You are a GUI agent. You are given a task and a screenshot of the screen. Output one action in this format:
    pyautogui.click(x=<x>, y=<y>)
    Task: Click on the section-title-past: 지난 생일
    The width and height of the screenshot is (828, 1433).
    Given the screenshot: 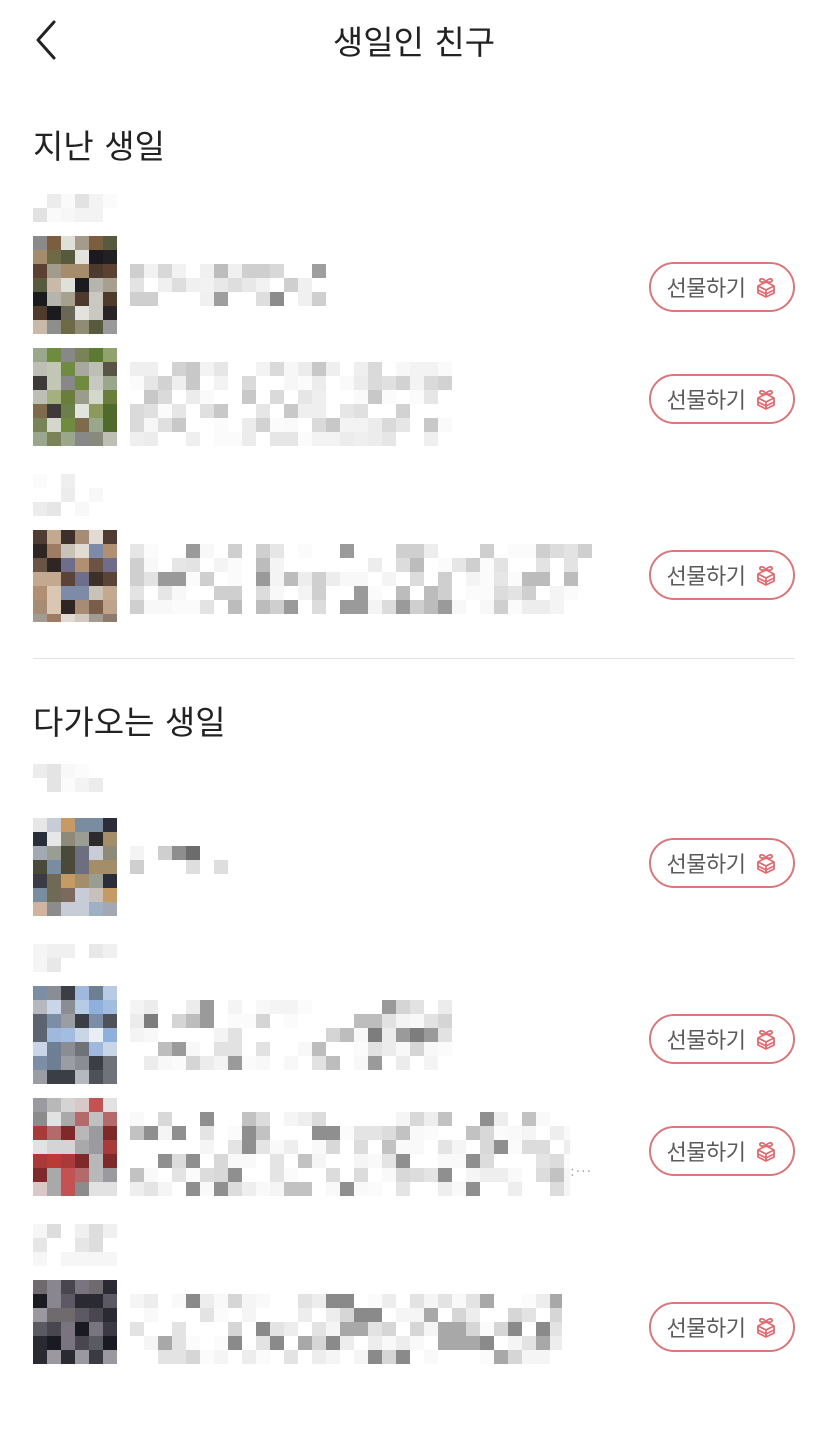 What is the action you would take?
    pyautogui.click(x=99, y=146)
    